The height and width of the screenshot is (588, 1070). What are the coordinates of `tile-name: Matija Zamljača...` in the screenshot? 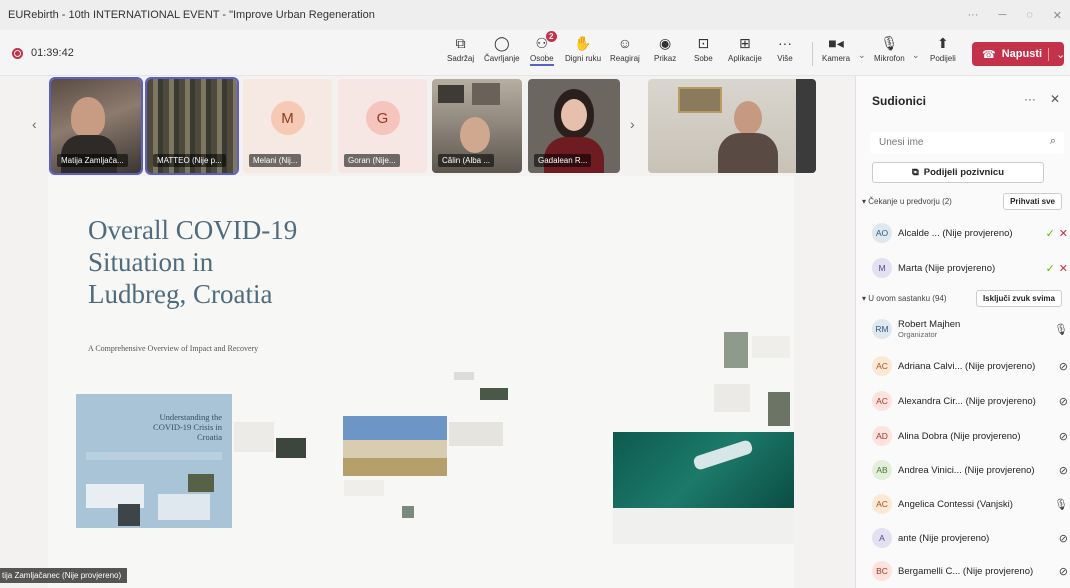 It's located at (92, 160).